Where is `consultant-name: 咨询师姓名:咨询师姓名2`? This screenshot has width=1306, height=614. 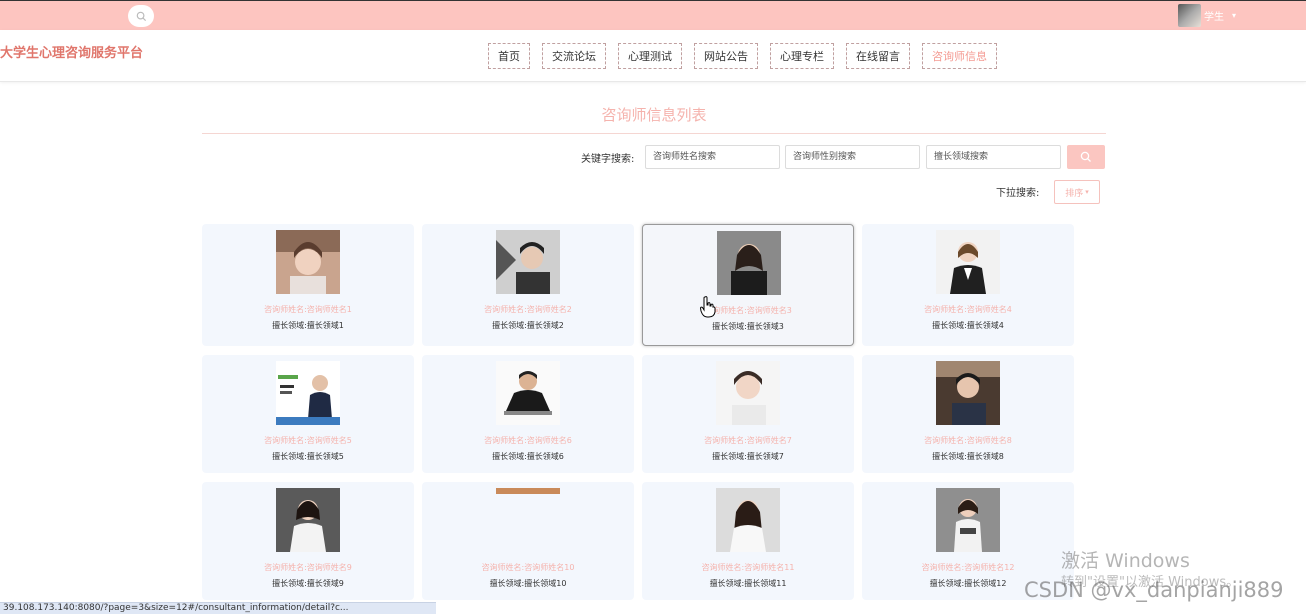
consultant-name: 咨询师姓名:咨询师姓名2 is located at coordinates (528, 309).